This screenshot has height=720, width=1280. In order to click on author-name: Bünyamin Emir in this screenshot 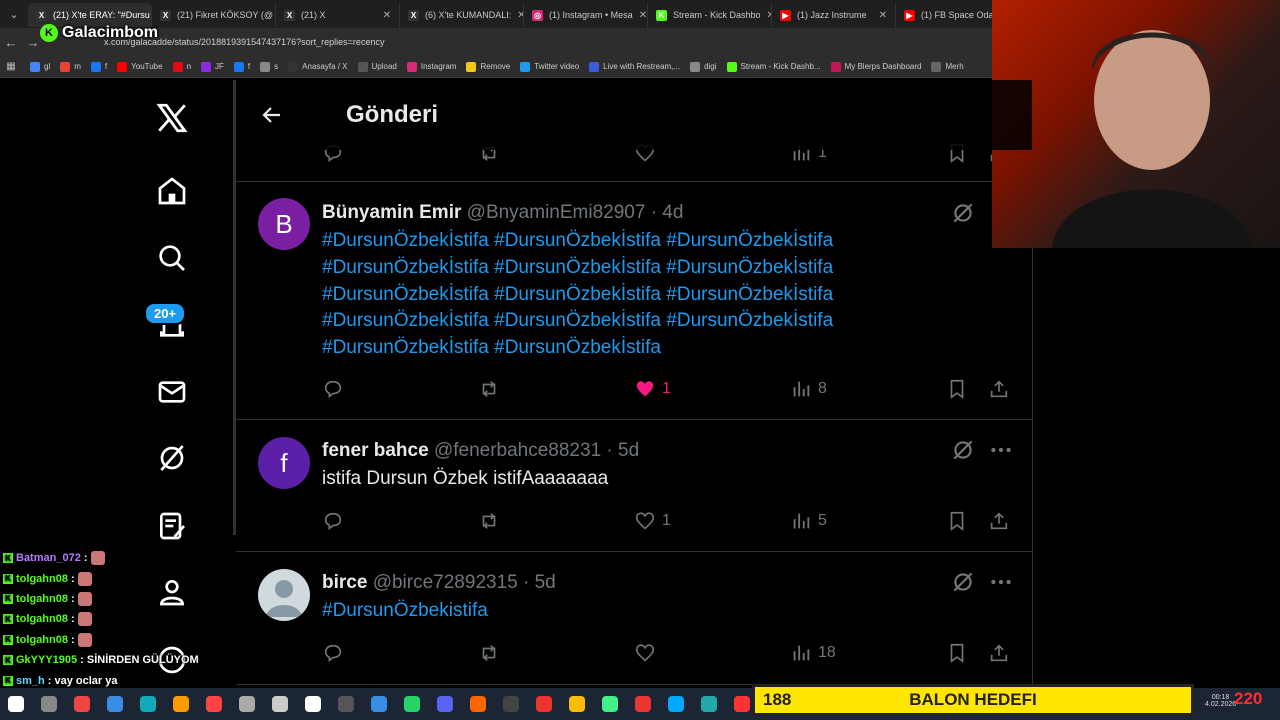, I will do `click(391, 212)`.